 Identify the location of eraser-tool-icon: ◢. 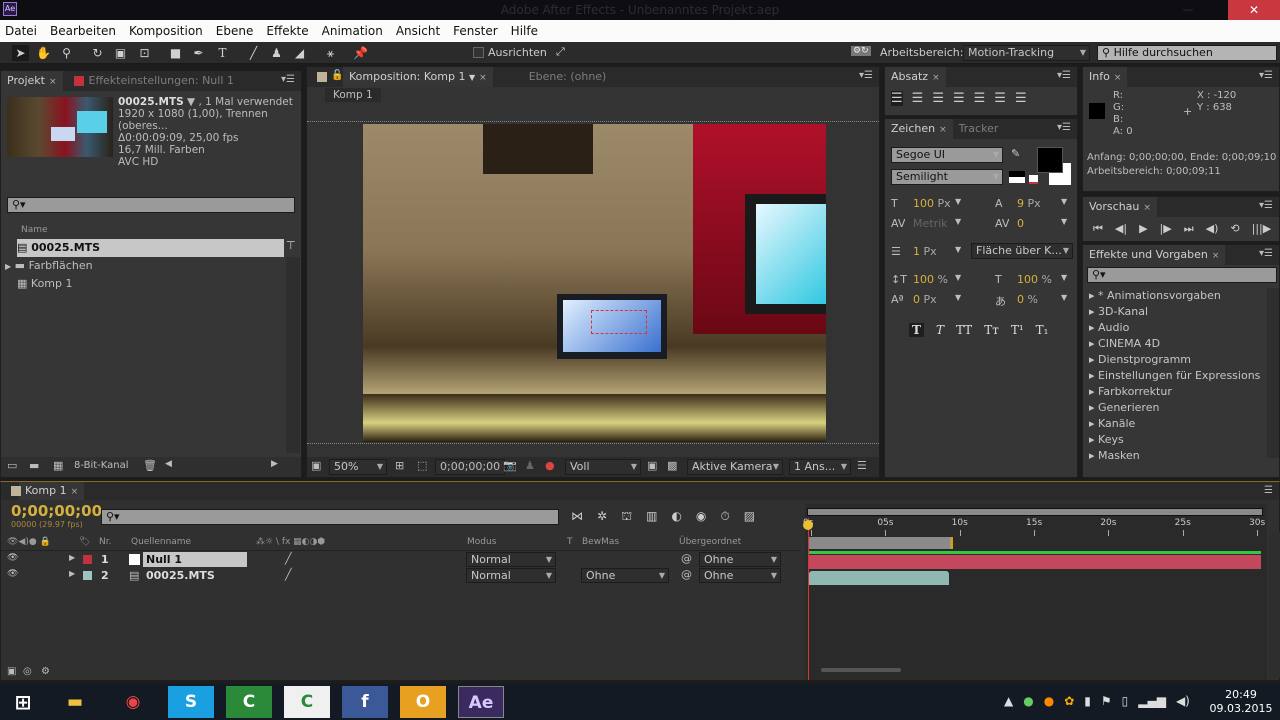
(299, 53).